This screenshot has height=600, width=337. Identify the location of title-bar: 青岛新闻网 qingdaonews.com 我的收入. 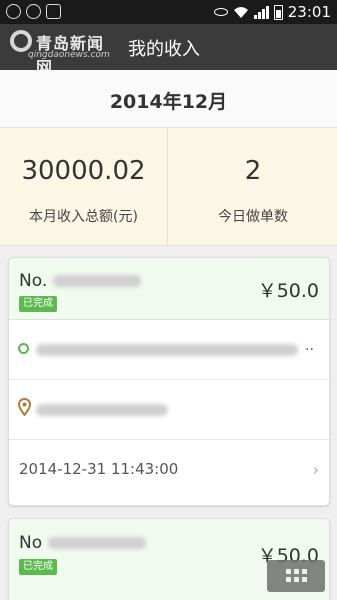
(168, 50).